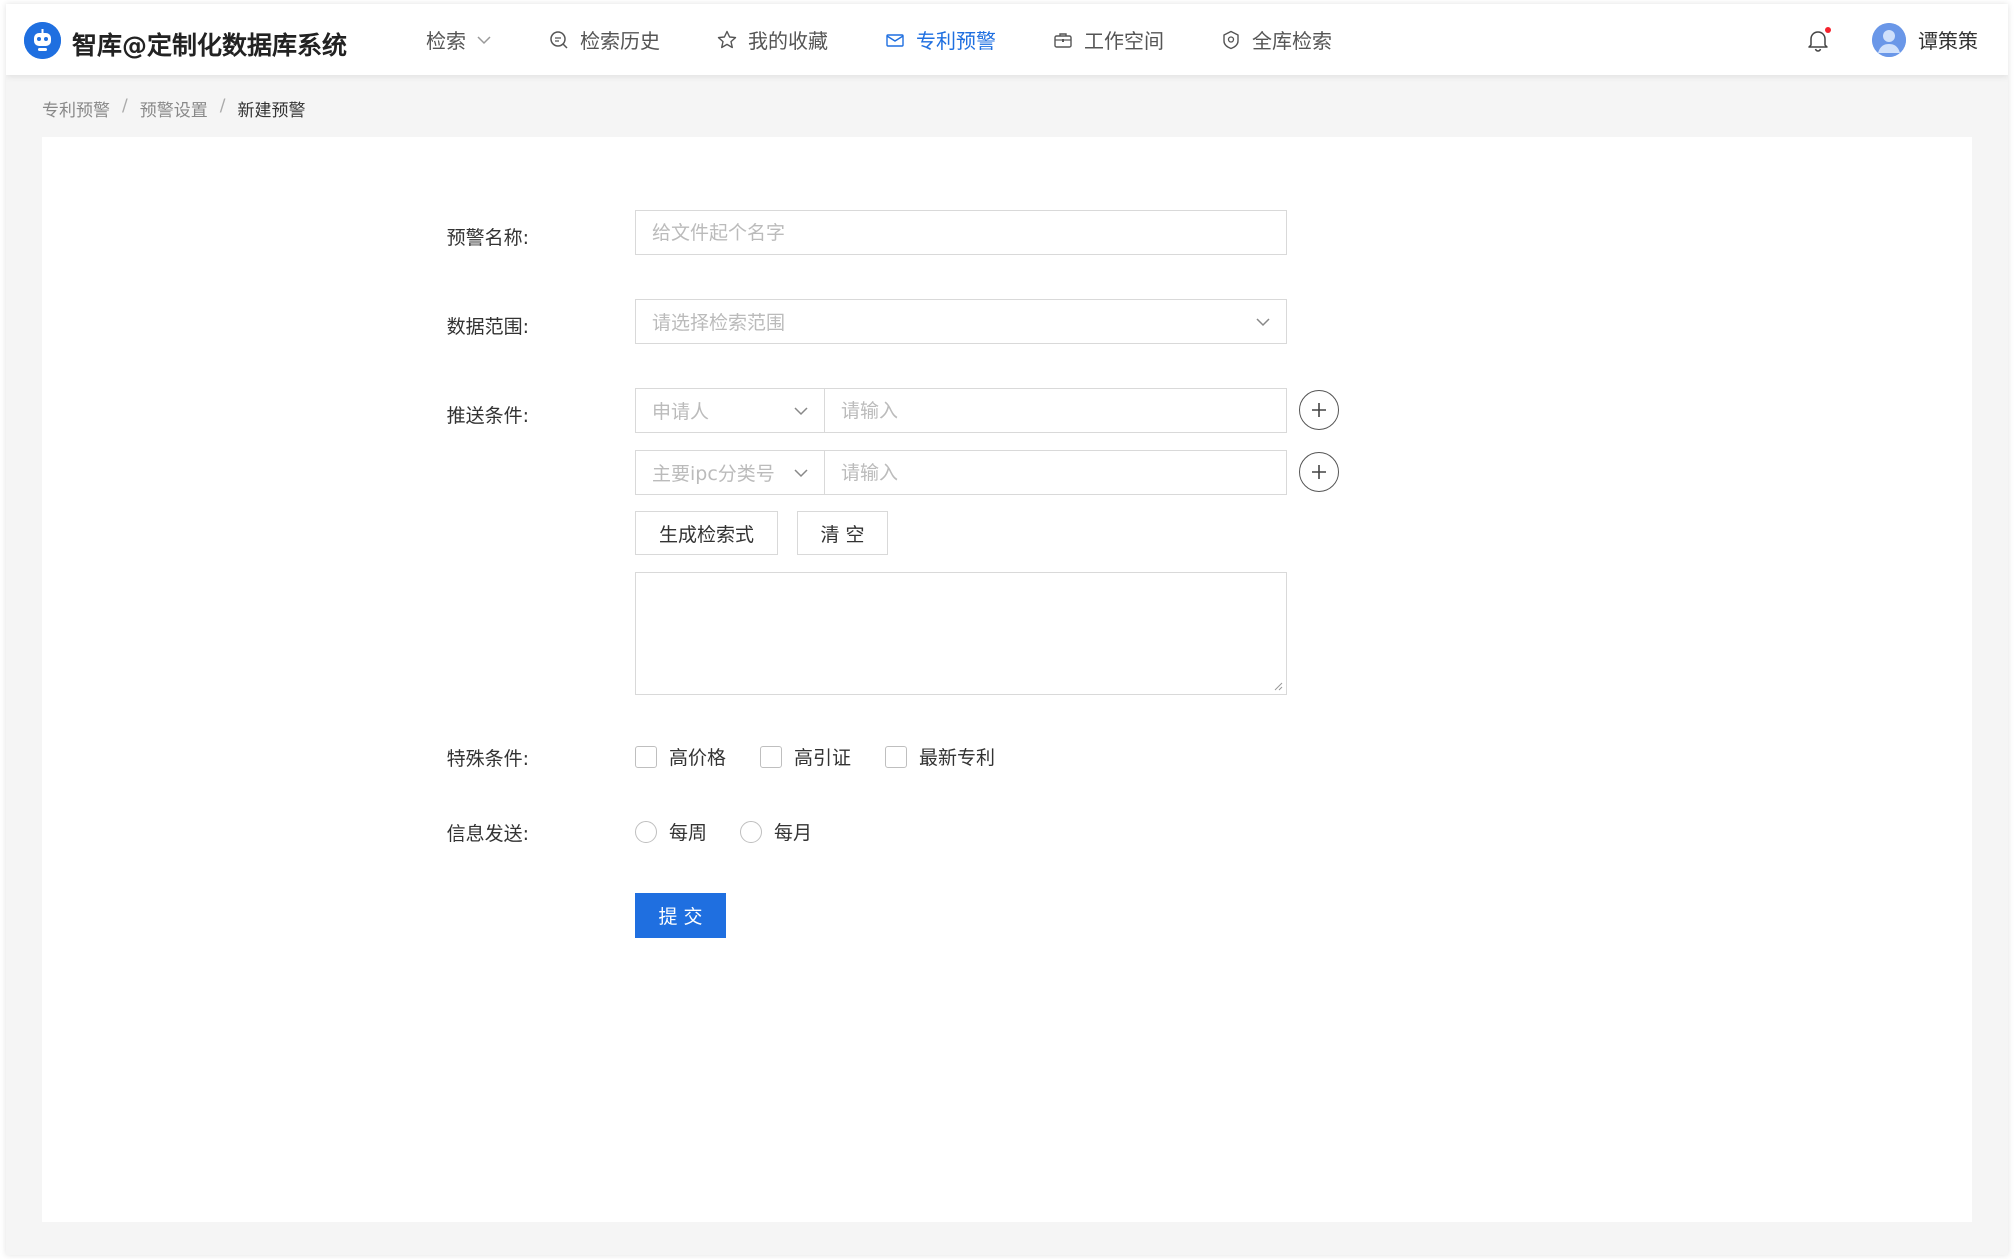 This screenshot has width=2014, height=1259. I want to click on generate-query-button: 生成检索式, so click(706, 533).